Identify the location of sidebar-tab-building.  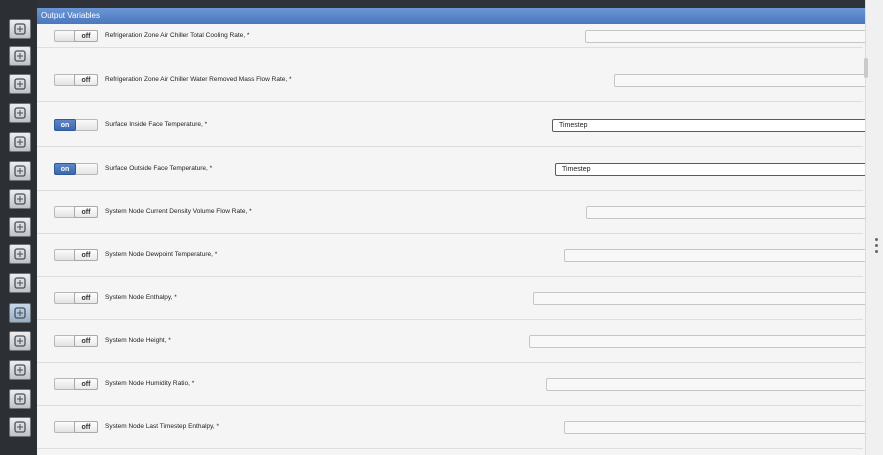
(20, 199).